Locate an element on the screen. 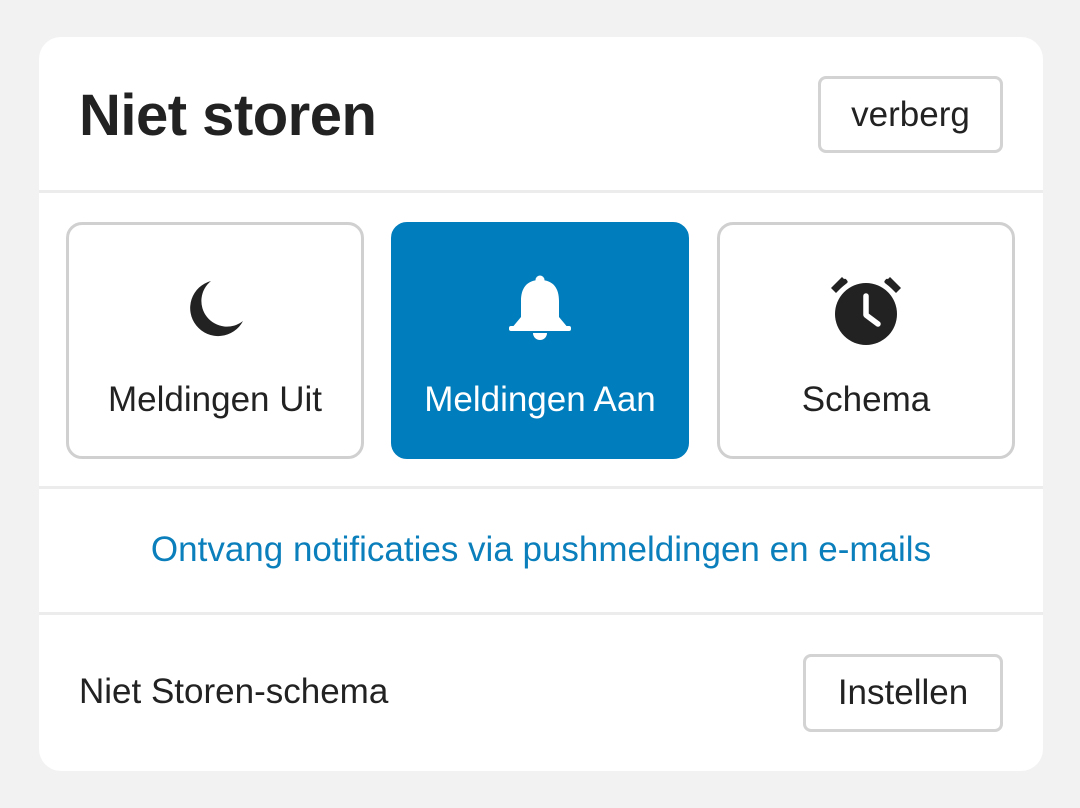 Image resolution: width=1080 pixels, height=808 pixels. mode-schedule: Schema is located at coordinates (866, 340).